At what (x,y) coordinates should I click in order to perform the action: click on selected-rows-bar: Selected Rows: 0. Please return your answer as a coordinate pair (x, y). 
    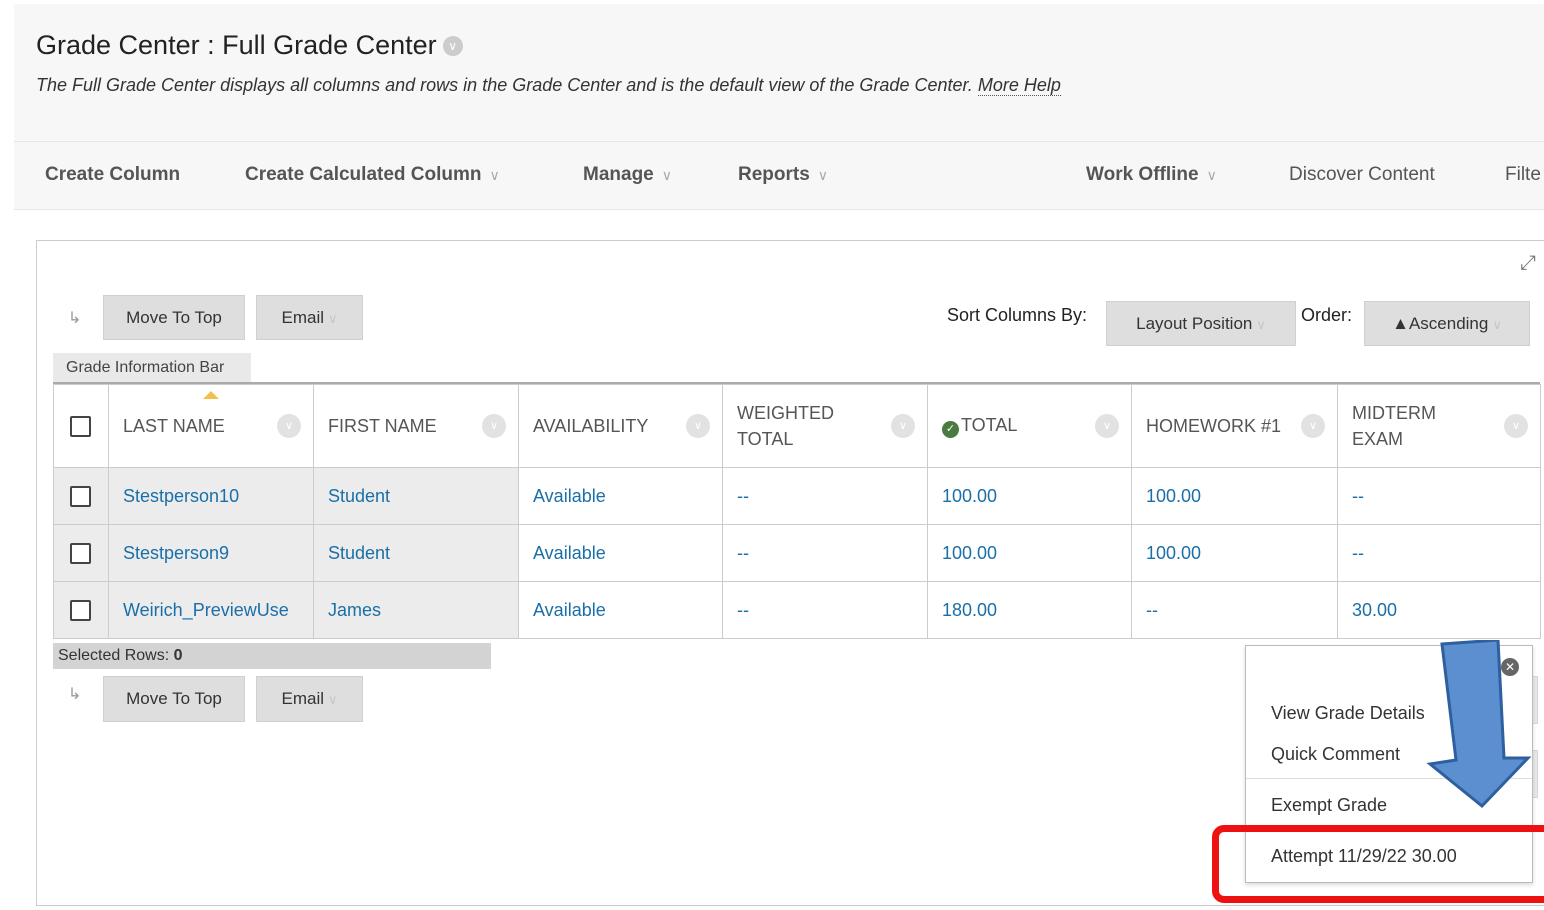
    Looking at the image, I should click on (272, 656).